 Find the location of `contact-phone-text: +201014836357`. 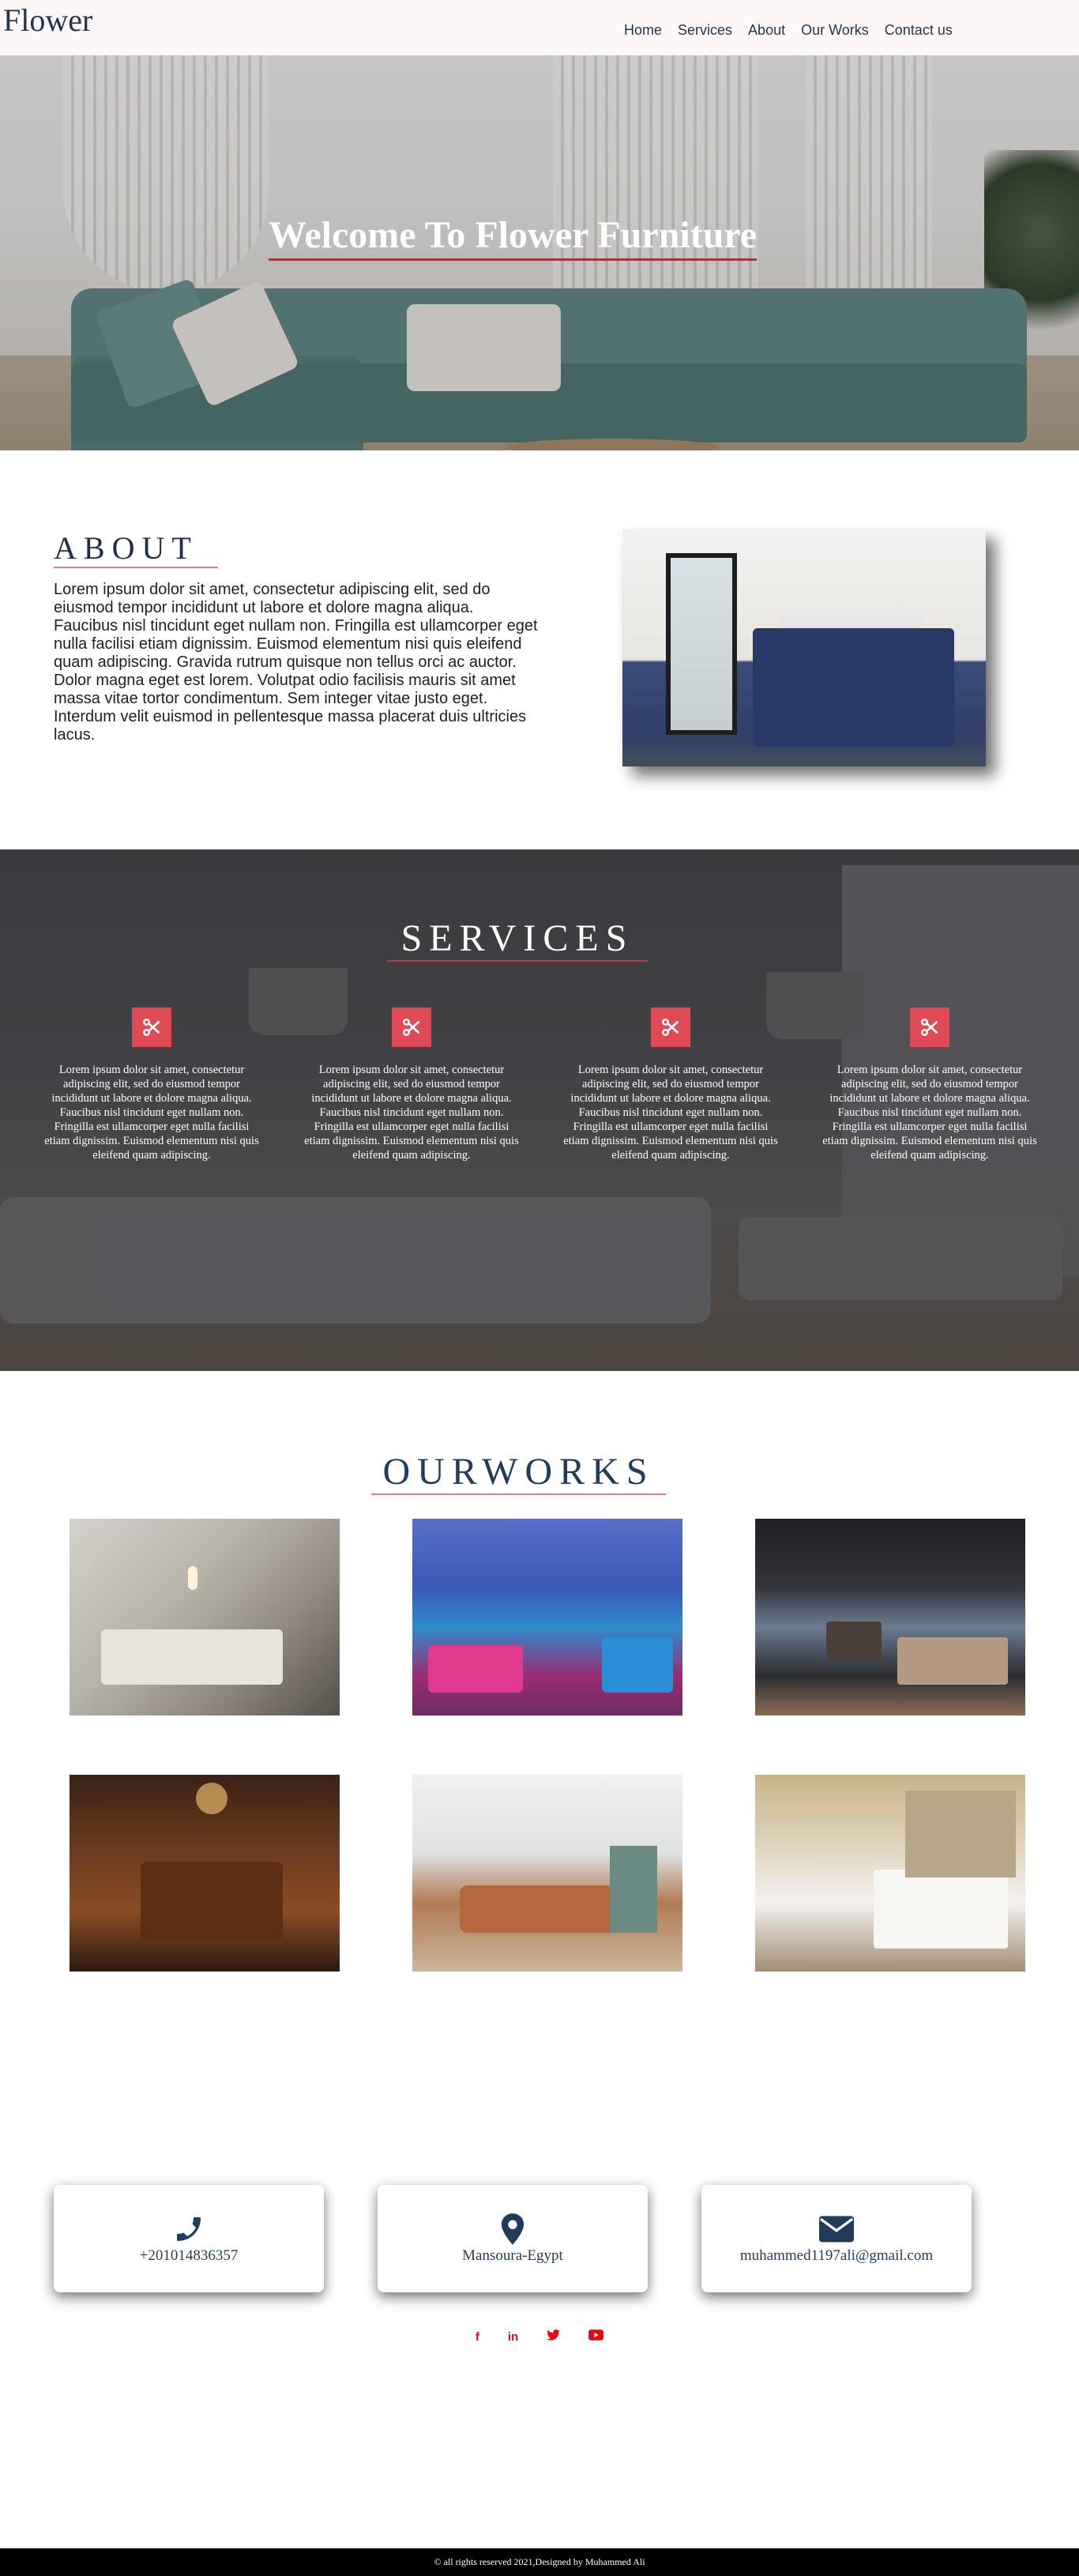

contact-phone-text: +201014836357 is located at coordinates (189, 2256).